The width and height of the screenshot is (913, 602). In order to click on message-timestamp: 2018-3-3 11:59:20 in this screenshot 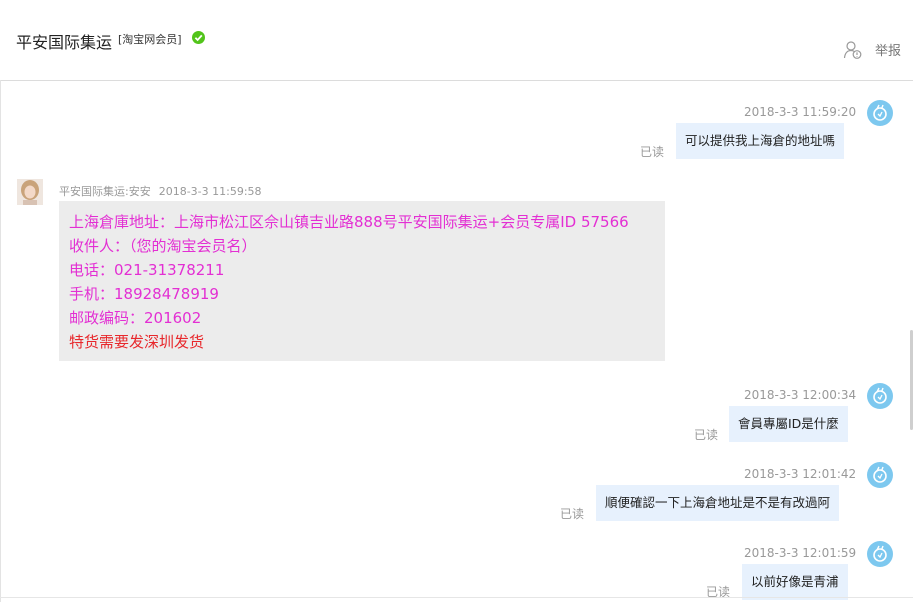, I will do `click(800, 112)`.